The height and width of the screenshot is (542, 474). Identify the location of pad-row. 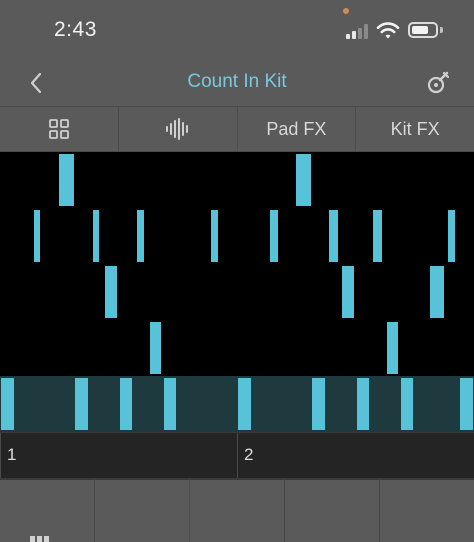
(237, 510).